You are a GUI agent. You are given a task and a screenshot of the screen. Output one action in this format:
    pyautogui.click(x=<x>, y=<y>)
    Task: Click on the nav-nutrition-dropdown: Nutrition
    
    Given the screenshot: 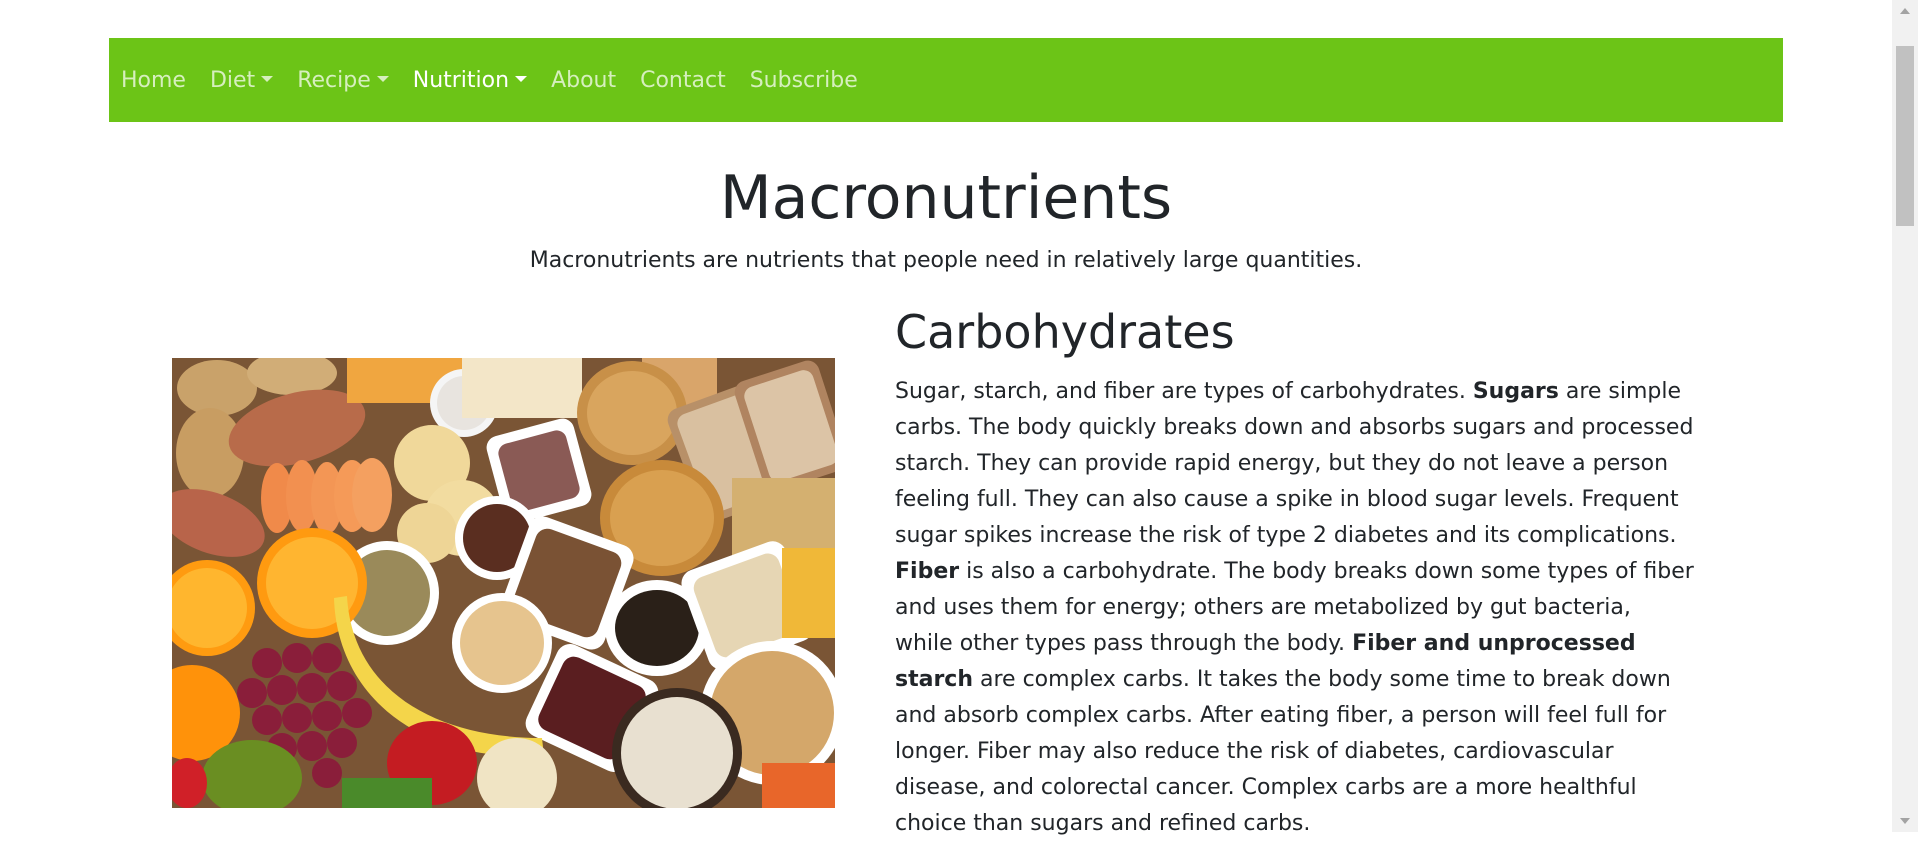 What is the action you would take?
    pyautogui.click(x=470, y=80)
    